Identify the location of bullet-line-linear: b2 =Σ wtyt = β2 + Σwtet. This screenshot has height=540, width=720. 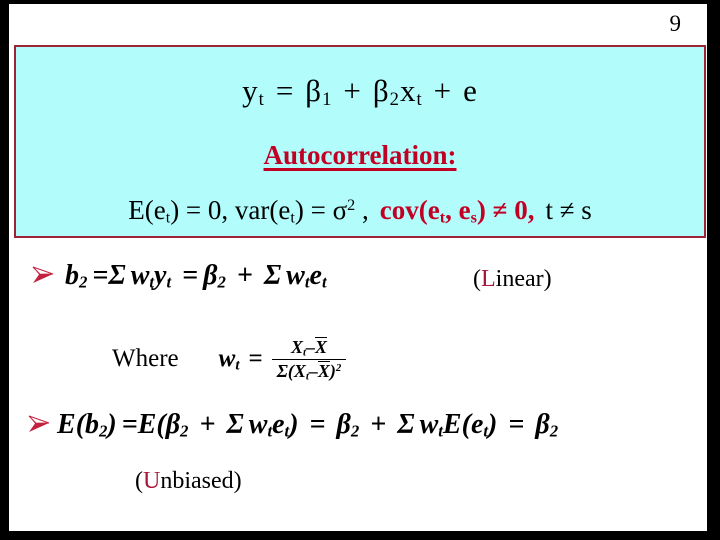
(179, 276).